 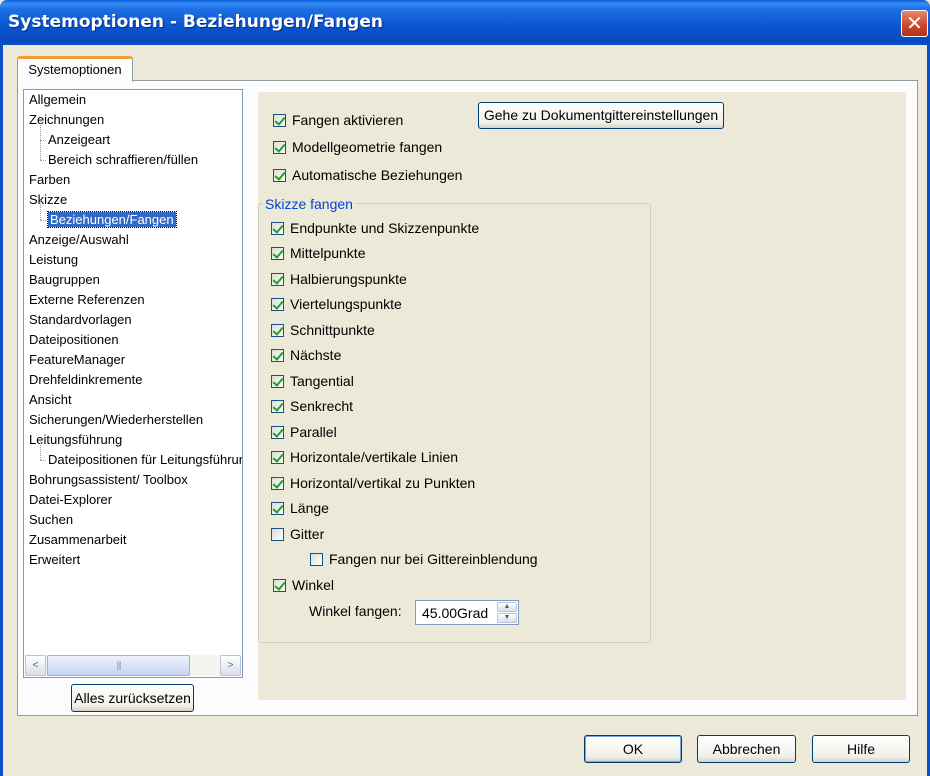 I want to click on goto-grid-settings-button: Gehe zu Dokumentgittereinstellungen, so click(x=601, y=115).